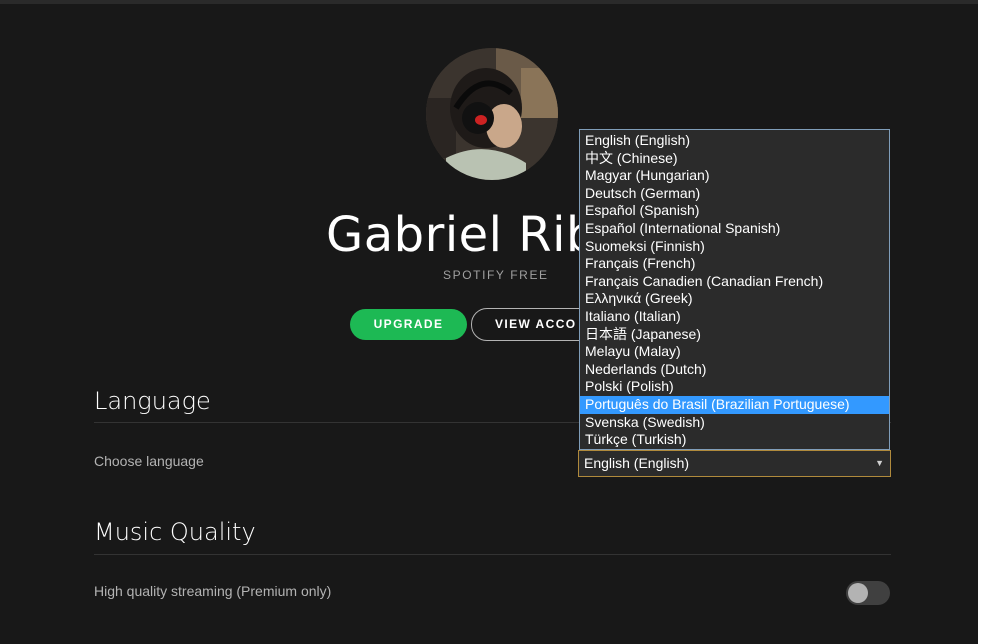 Image resolution: width=984 pixels, height=644 pixels. Describe the element at coordinates (858, 593) in the screenshot. I see `toggle-knob` at that location.